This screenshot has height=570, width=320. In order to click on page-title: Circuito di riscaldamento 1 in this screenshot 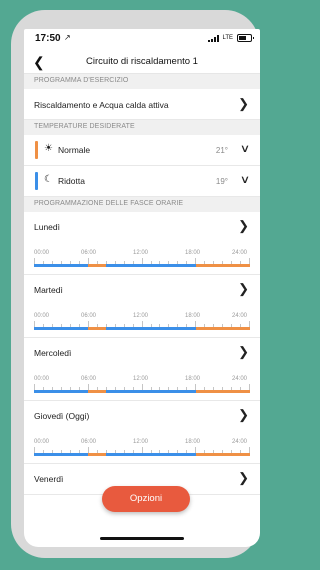, I will do `click(142, 61)`.